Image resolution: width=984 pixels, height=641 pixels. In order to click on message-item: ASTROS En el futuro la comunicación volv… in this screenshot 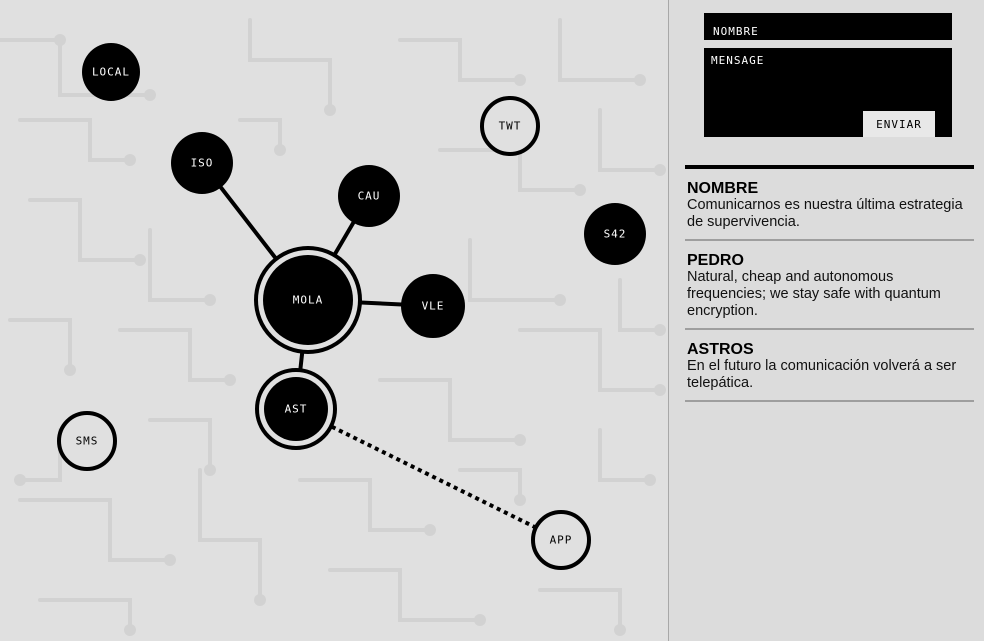, I will do `click(829, 366)`.